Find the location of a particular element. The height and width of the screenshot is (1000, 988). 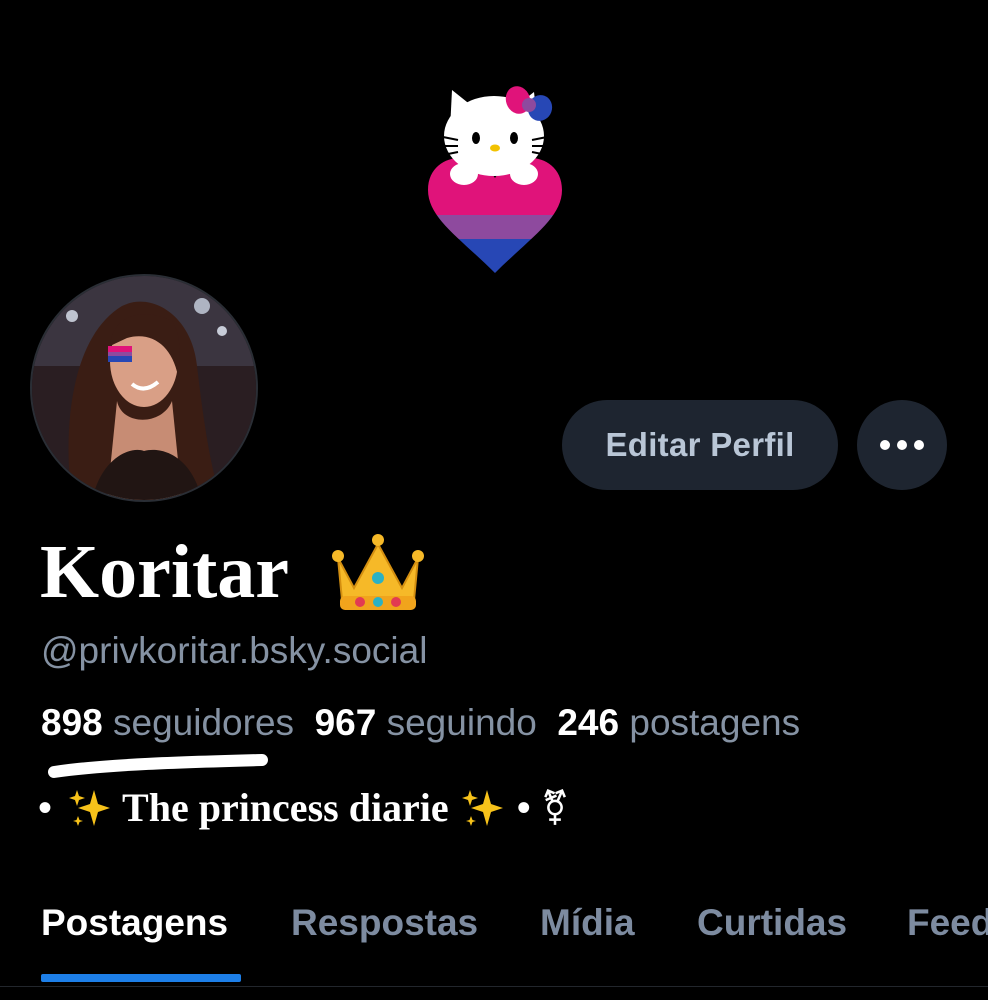

display-name: Koritar is located at coordinates (165, 572).